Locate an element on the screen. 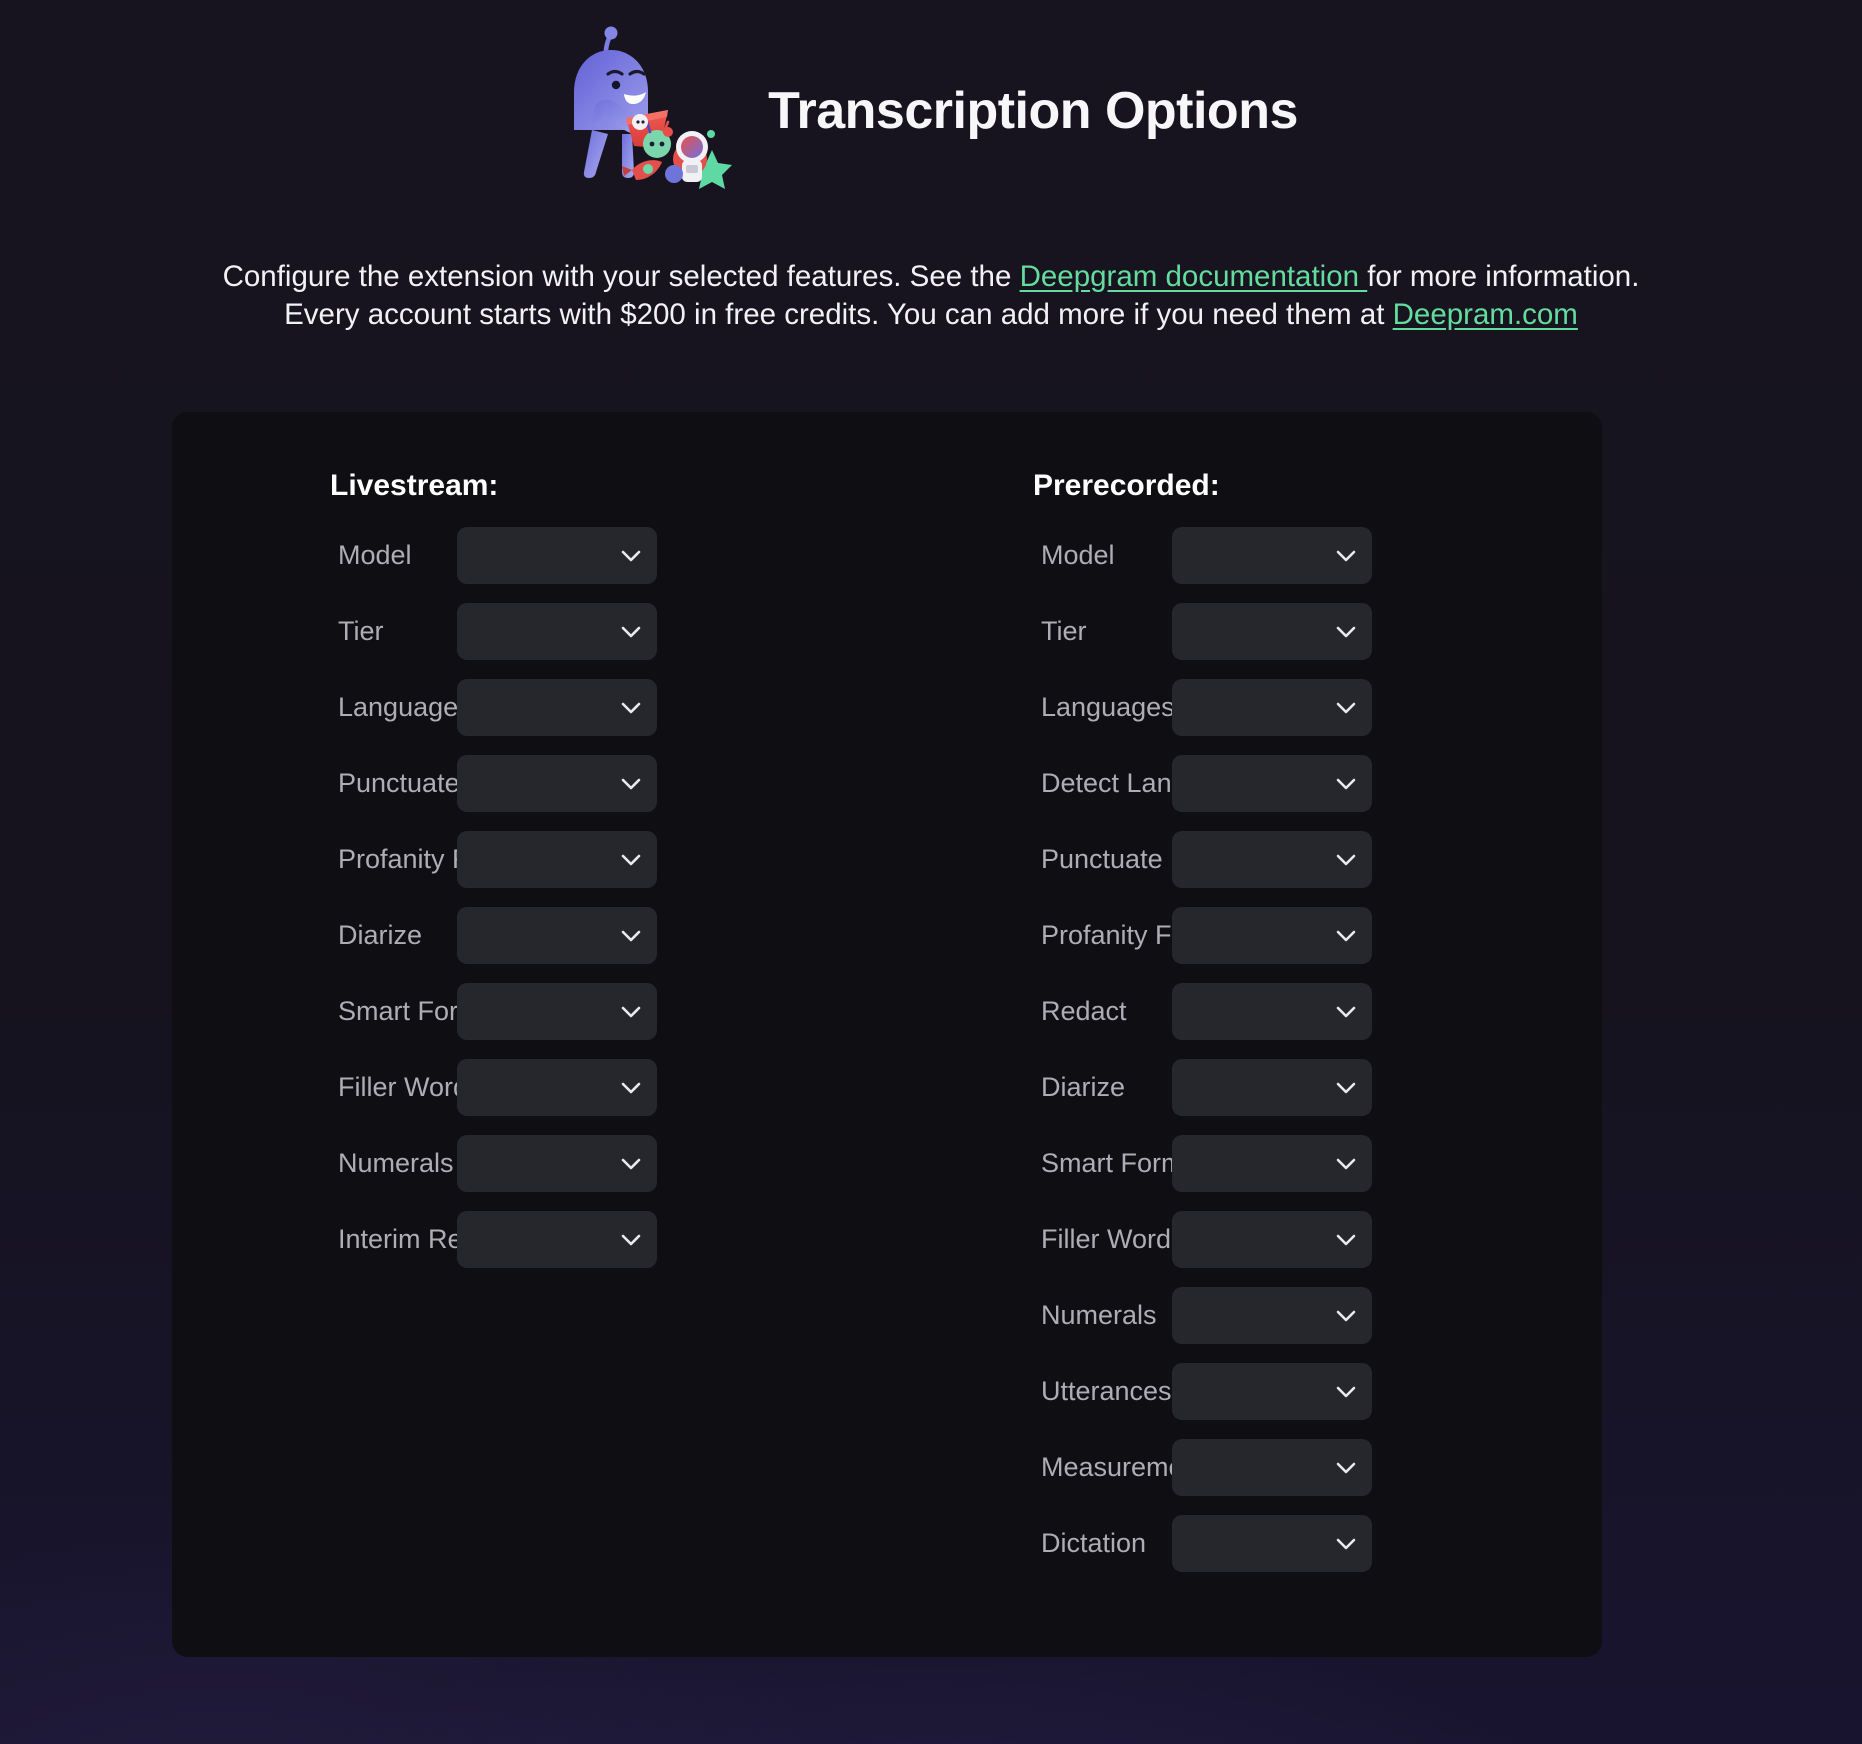 The height and width of the screenshot is (1744, 1862). option-row: Detect Language is located at coordinates (1244, 783).